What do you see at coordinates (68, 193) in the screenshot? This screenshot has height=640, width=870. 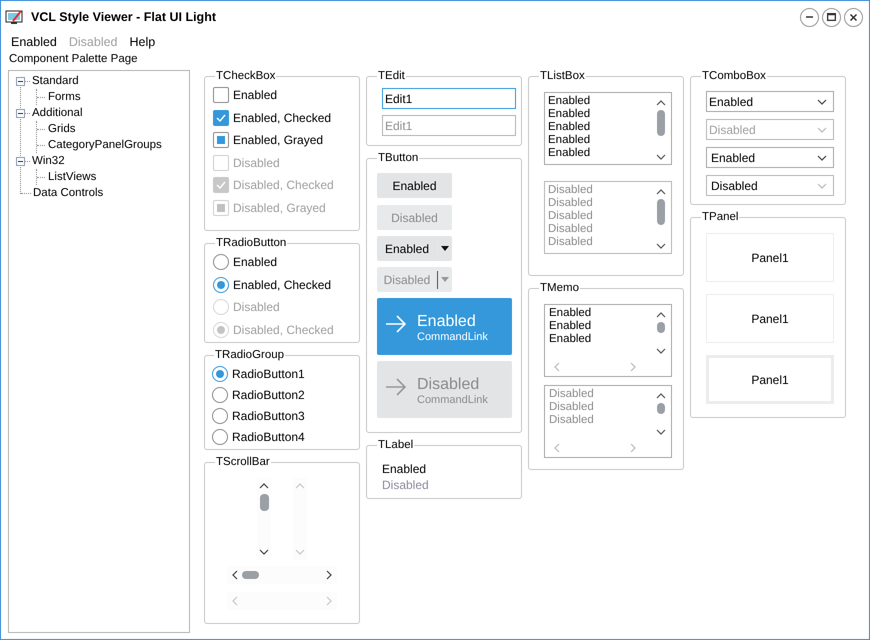 I see `tree-item: Data Controls` at bounding box center [68, 193].